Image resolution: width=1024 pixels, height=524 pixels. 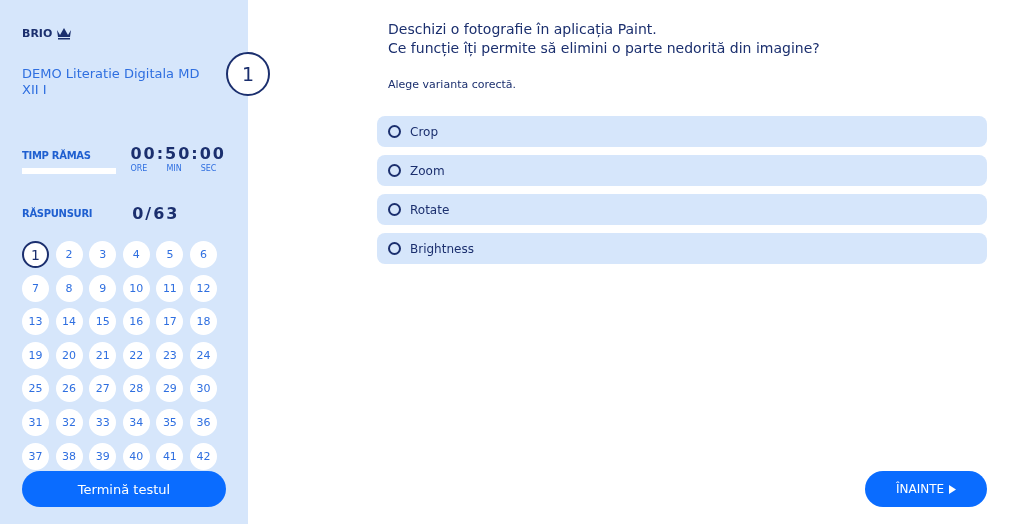 I want to click on question-number: 37, so click(x=35, y=456).